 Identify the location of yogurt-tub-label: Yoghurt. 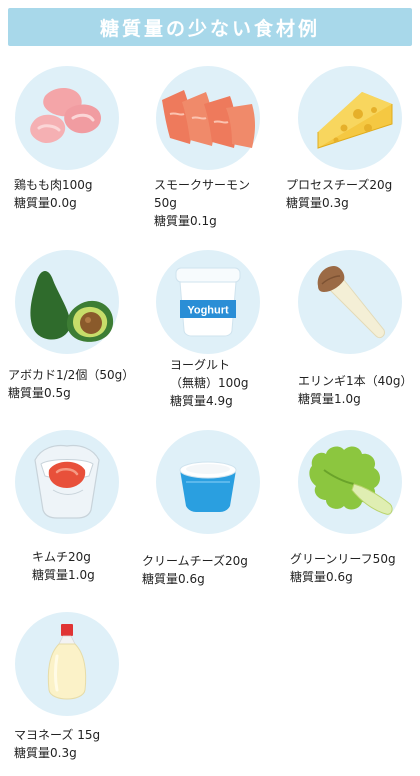
(208, 311).